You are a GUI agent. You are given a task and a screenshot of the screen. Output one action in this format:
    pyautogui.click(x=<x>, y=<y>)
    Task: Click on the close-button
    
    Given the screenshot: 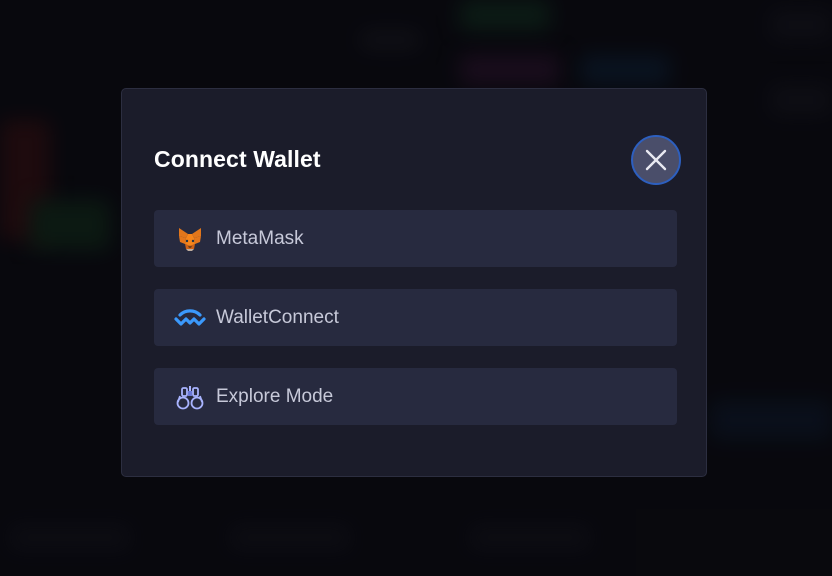 What is the action you would take?
    pyautogui.click(x=656, y=160)
    